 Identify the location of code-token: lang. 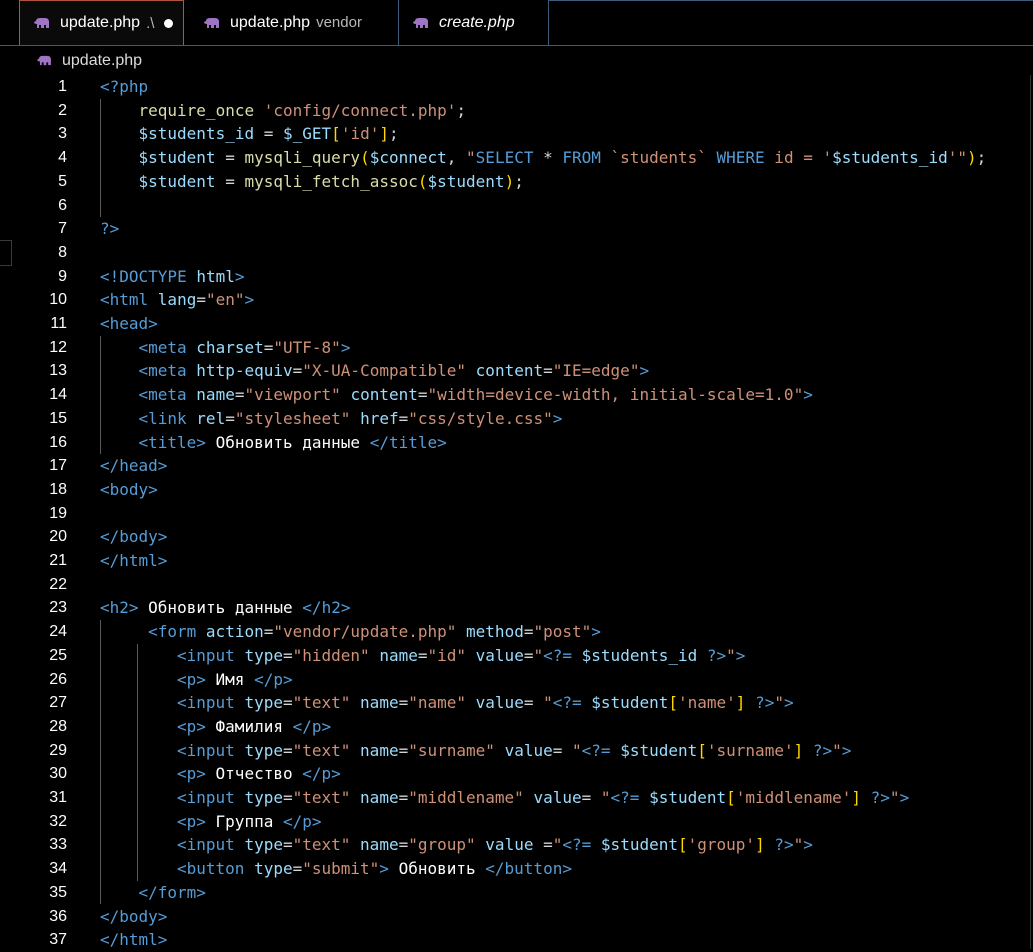
(177, 300).